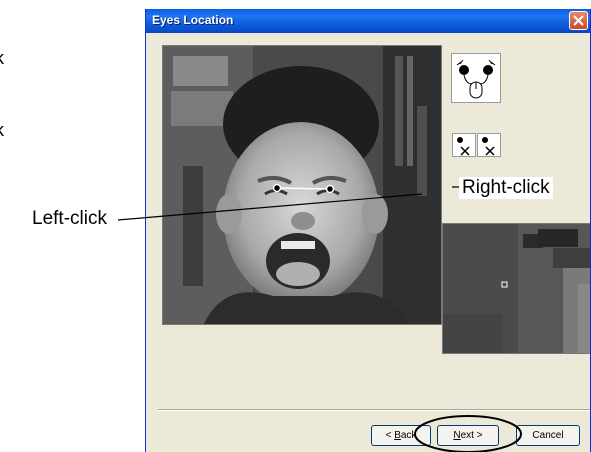  I want to click on zoom-preview, so click(516, 288).